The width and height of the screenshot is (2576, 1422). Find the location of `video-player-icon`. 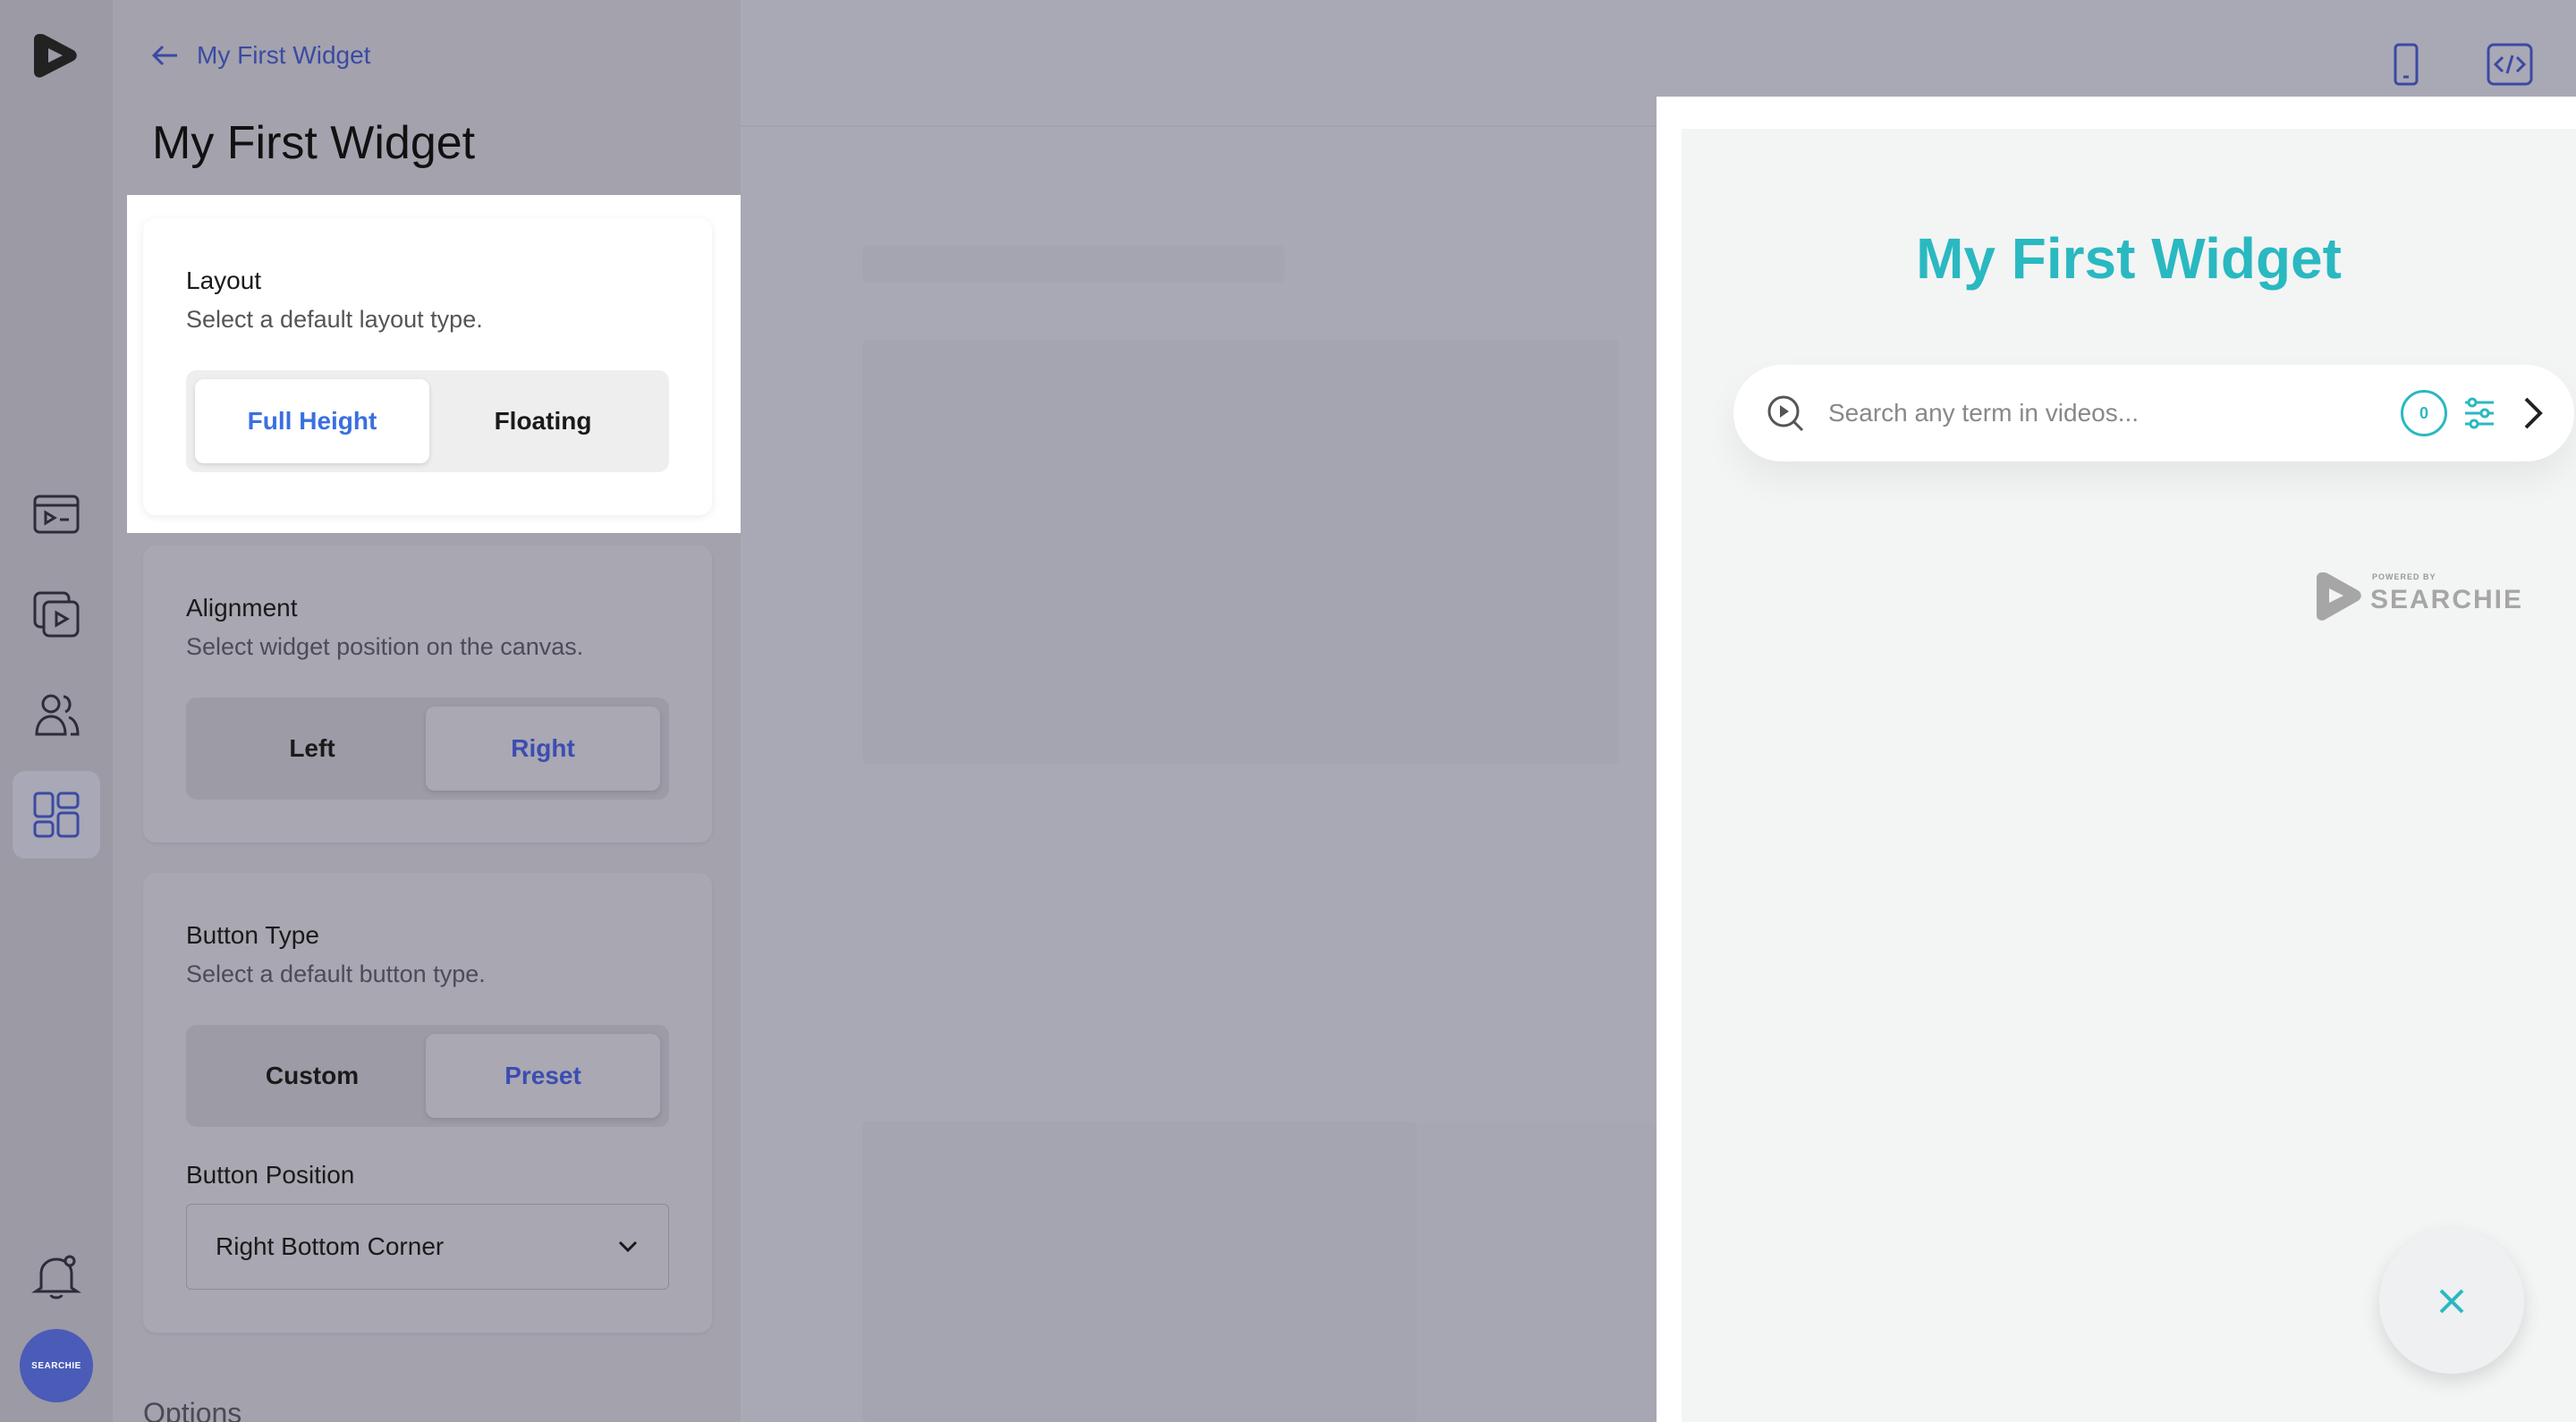

video-player-icon is located at coordinates (56, 514).